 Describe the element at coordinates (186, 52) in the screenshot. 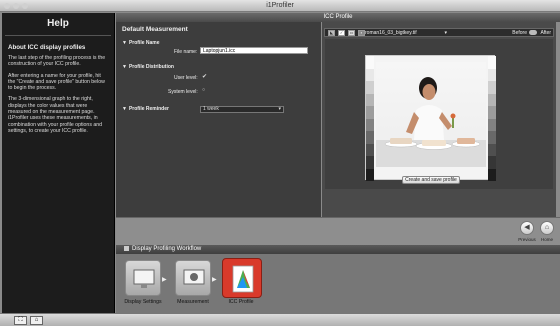

I see `file-name-label: File name:` at that location.